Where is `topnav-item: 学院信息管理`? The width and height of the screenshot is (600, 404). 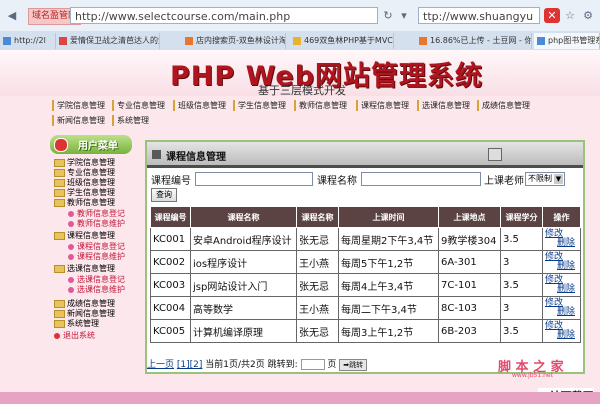 topnav-item: 学院信息管理 is located at coordinates (78, 105).